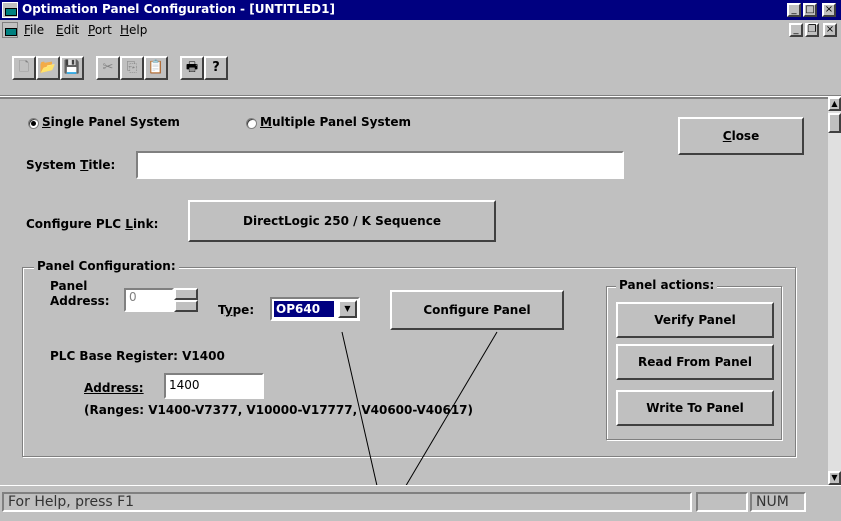 The height and width of the screenshot is (521, 841). What do you see at coordinates (347, 502) in the screenshot?
I see `status-help-text: For Help, press F1` at bounding box center [347, 502].